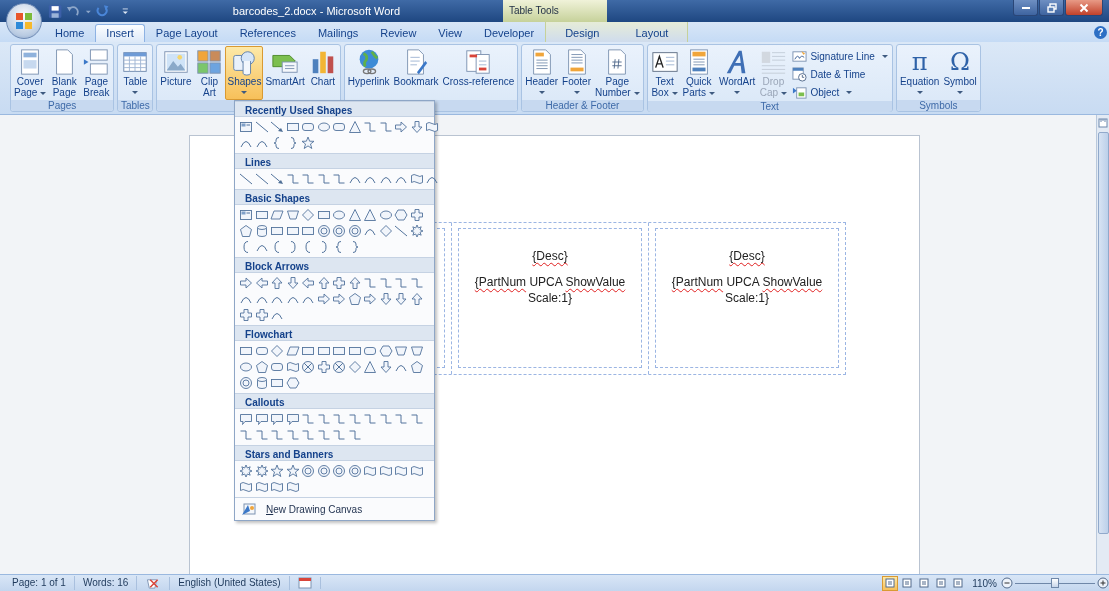 This screenshot has width=1109, height=591. What do you see at coordinates (120, 33) in the screenshot?
I see `ribbon-tab: Insert` at bounding box center [120, 33].